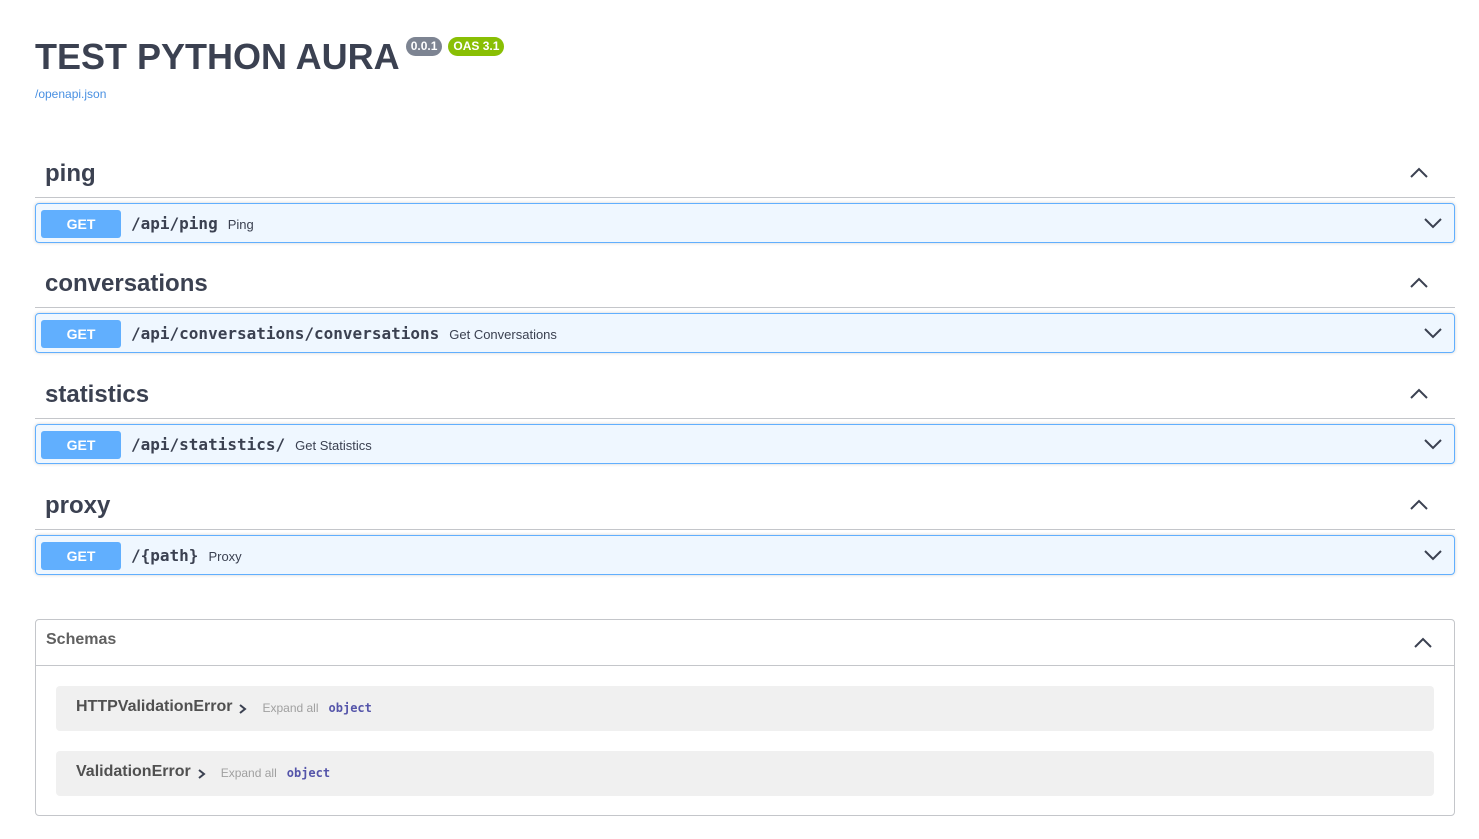 The height and width of the screenshot is (839, 1479). Describe the element at coordinates (476, 46) in the screenshot. I see `oas-version-badge: OAS 3.1` at that location.